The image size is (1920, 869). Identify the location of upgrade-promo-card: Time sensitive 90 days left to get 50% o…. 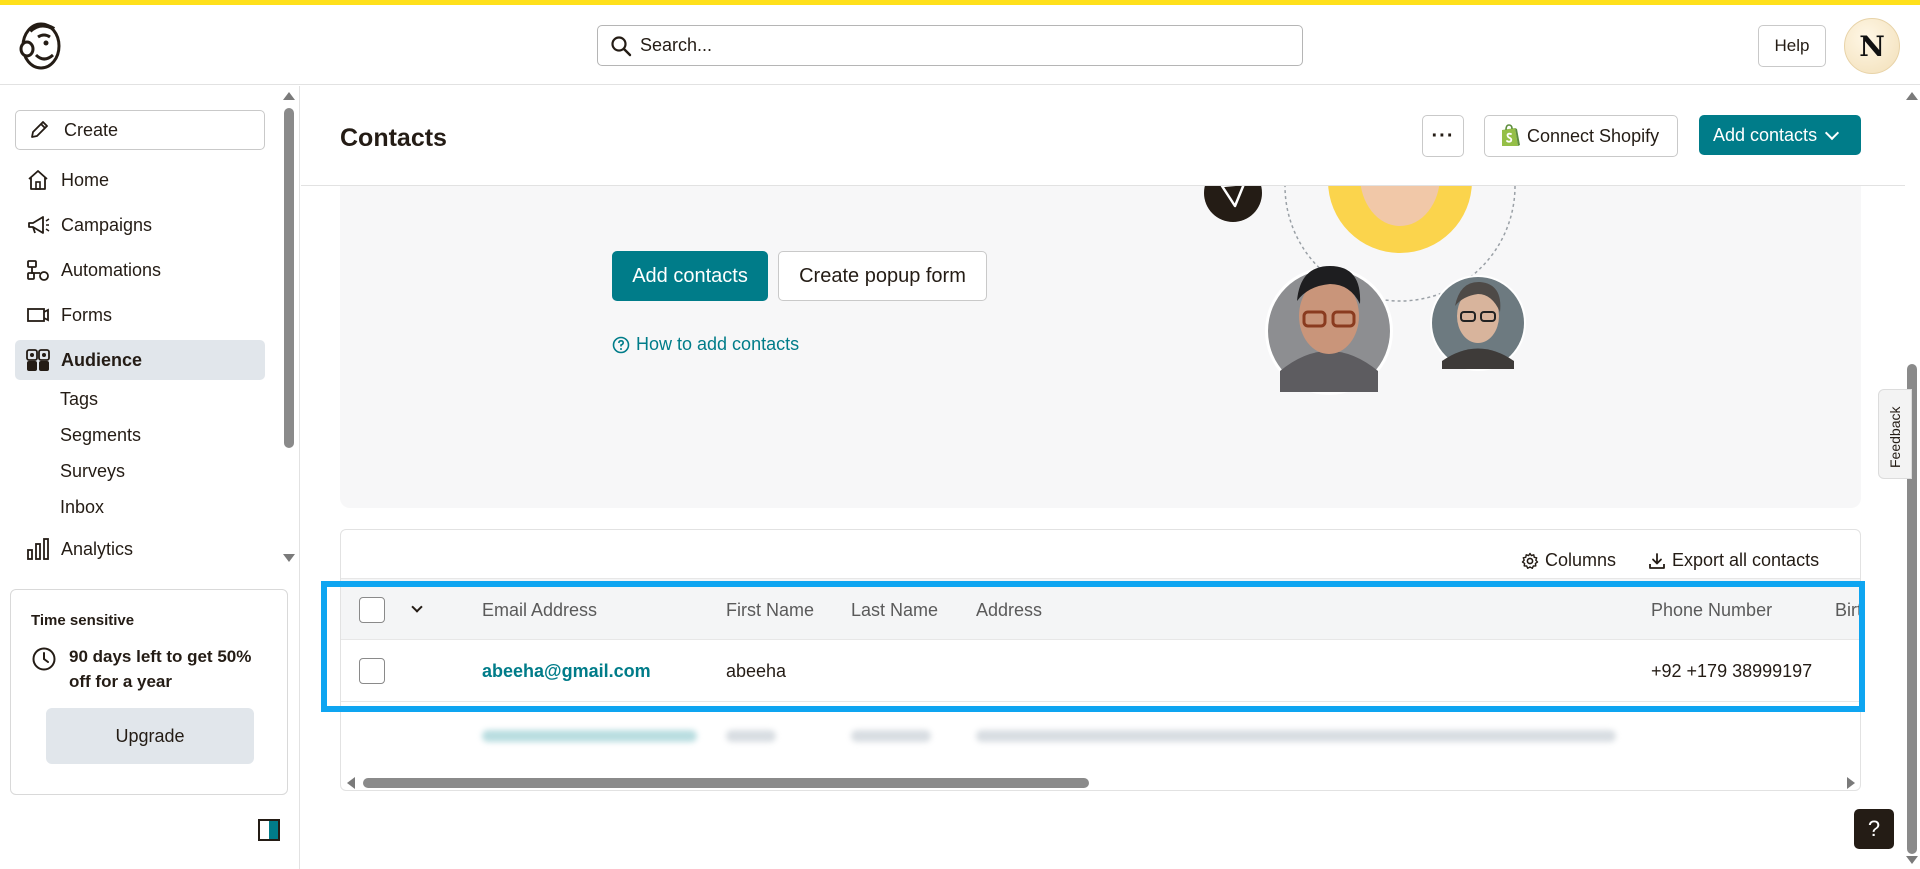
(149, 692).